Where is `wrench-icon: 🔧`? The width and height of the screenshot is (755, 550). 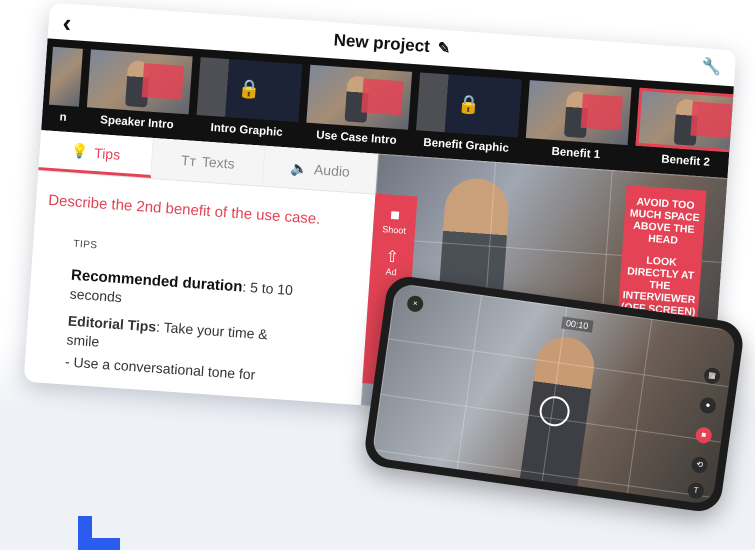
wrench-icon: 🔧 is located at coordinates (711, 66).